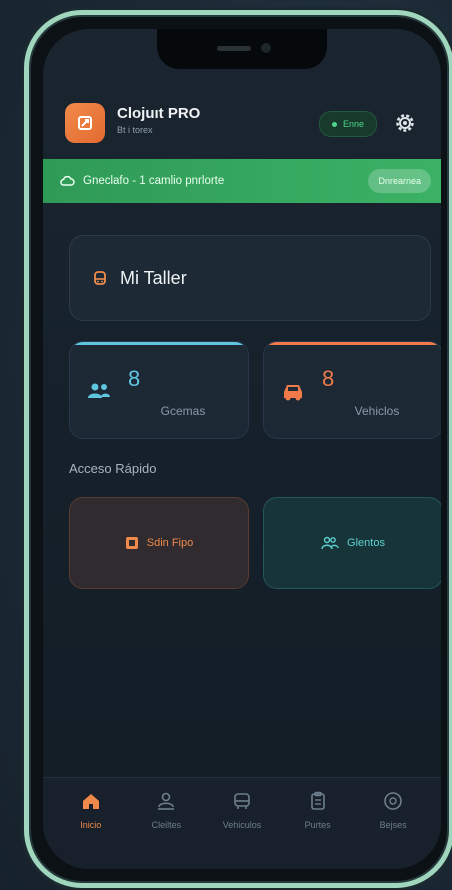 This screenshot has width=452, height=890. I want to click on quick-action-new-order-button: Sdin Fipo, so click(159, 543).